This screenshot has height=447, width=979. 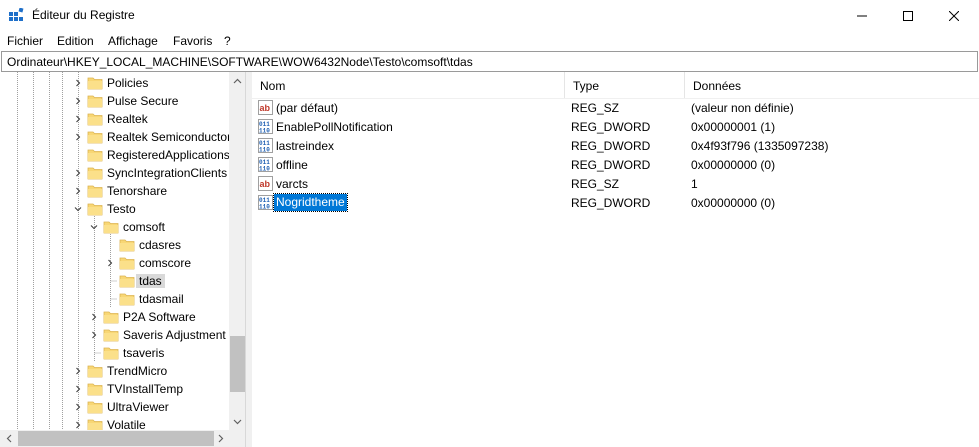 I want to click on scroll-up-button, so click(x=237, y=80).